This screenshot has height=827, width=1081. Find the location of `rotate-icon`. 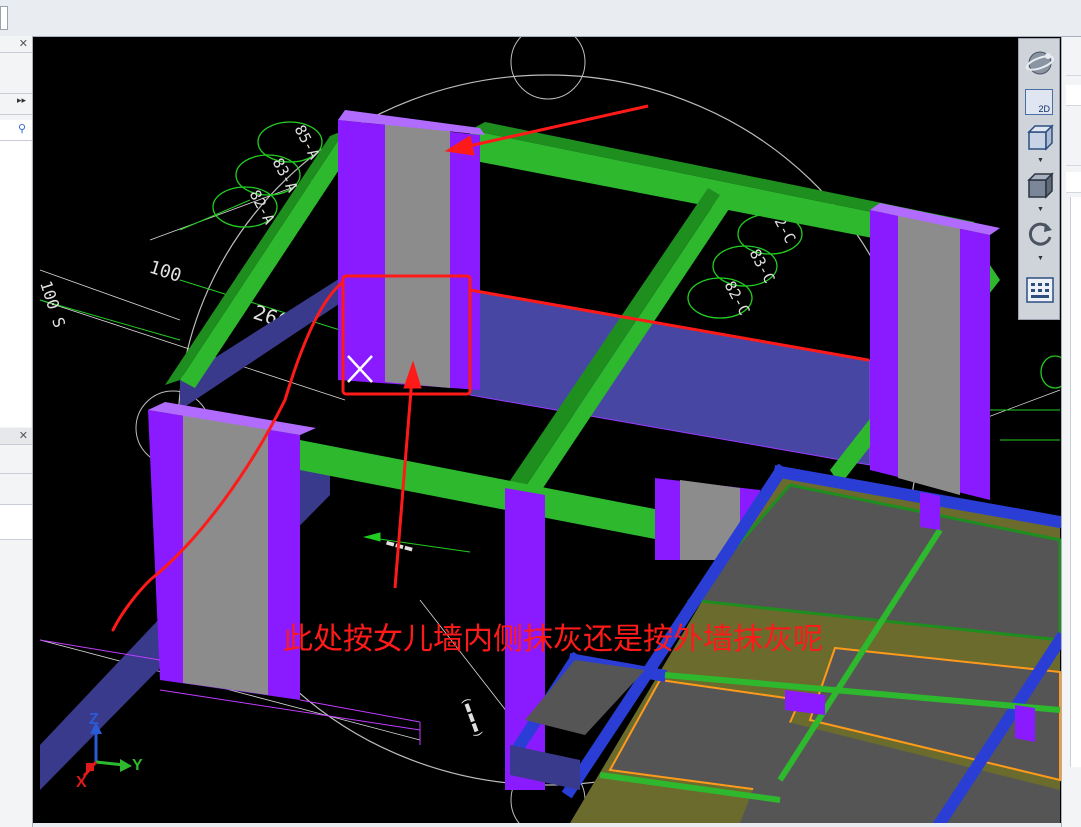

rotate-icon is located at coordinates (1040, 234).